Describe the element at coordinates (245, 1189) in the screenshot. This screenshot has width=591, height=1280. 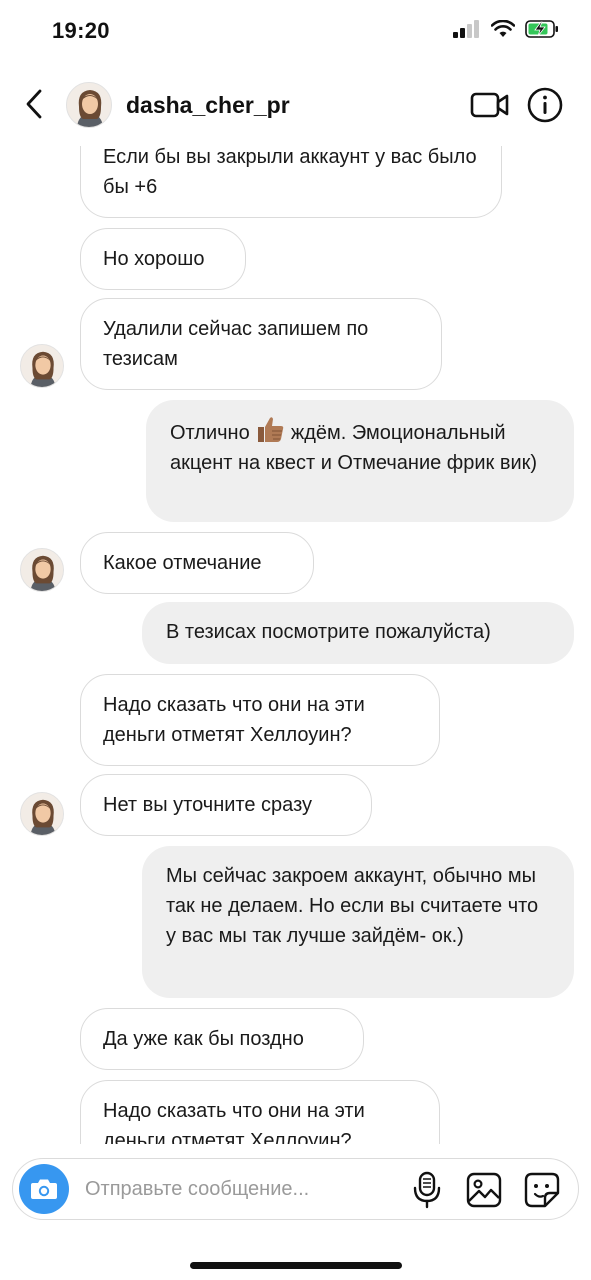
I see `message-input` at that location.